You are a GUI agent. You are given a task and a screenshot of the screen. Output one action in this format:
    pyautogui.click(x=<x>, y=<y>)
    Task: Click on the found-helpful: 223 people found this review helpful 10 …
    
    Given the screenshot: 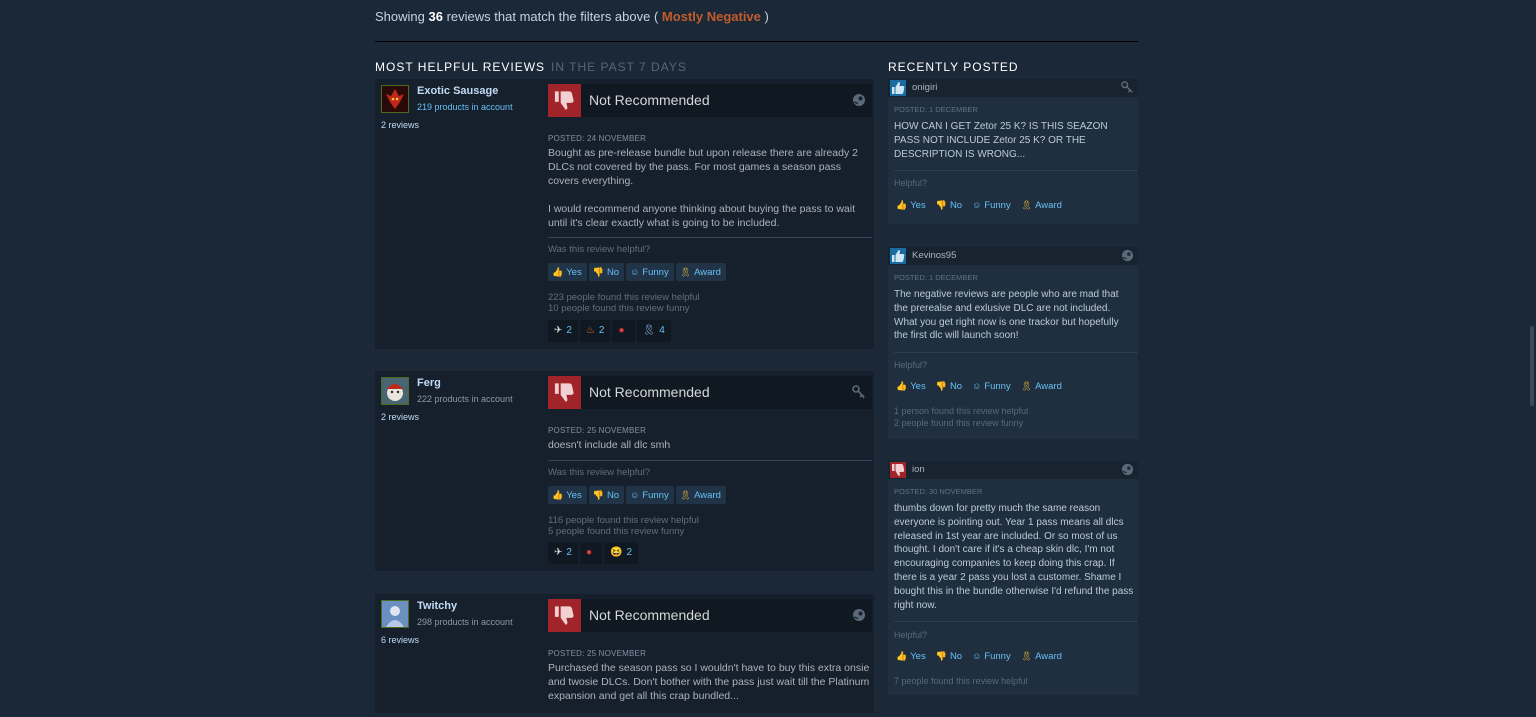 What is the action you would take?
    pyautogui.click(x=624, y=303)
    